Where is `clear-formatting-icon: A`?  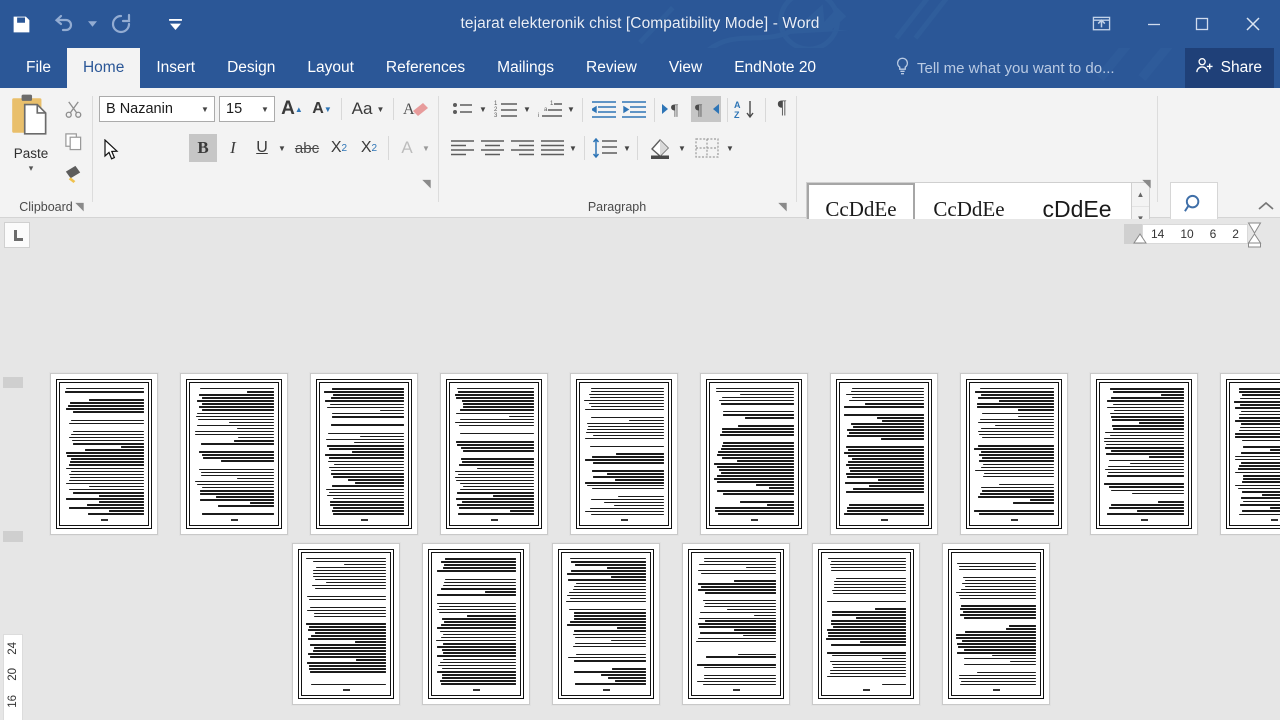
clear-formatting-icon: A is located at coordinates (416, 109).